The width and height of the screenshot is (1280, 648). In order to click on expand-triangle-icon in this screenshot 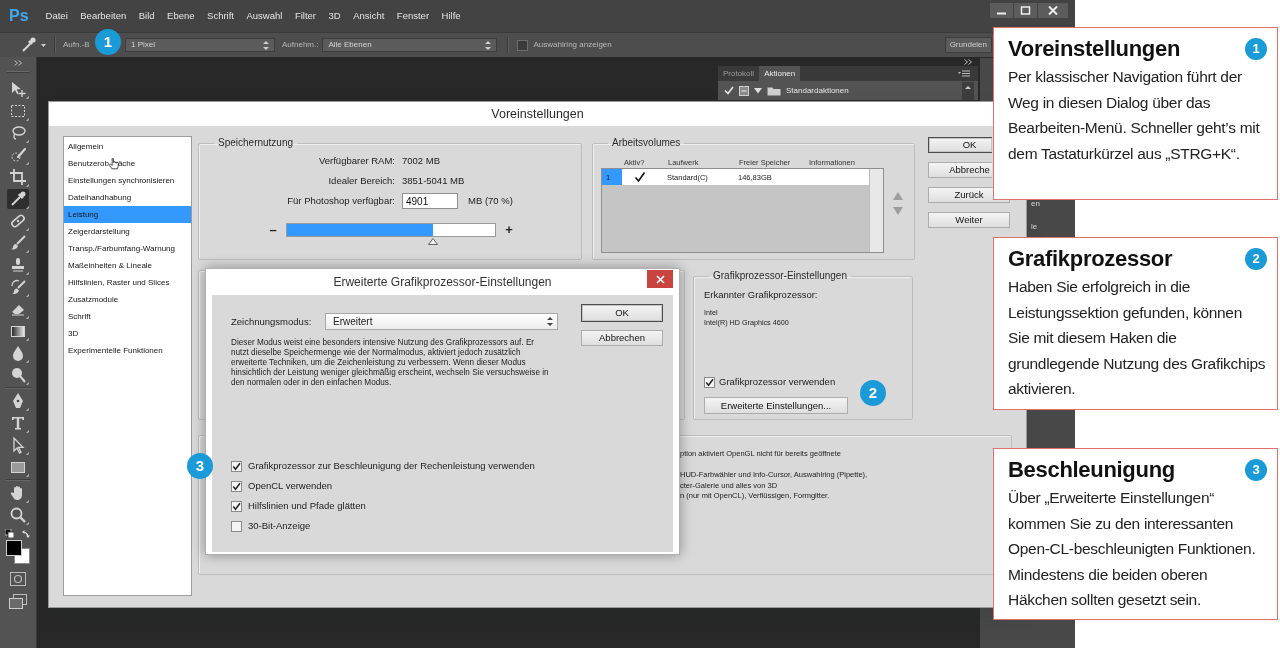, I will do `click(758, 90)`.